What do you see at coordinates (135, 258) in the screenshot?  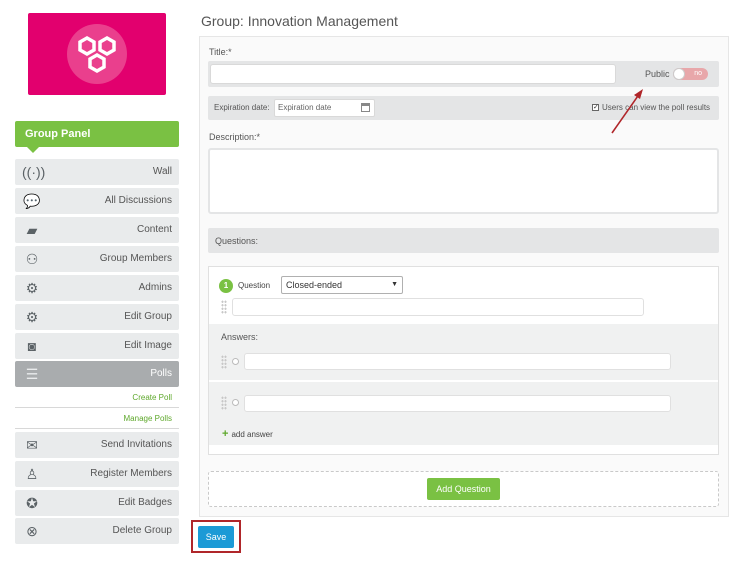 I see `sidebar-item-label: Group Members` at bounding box center [135, 258].